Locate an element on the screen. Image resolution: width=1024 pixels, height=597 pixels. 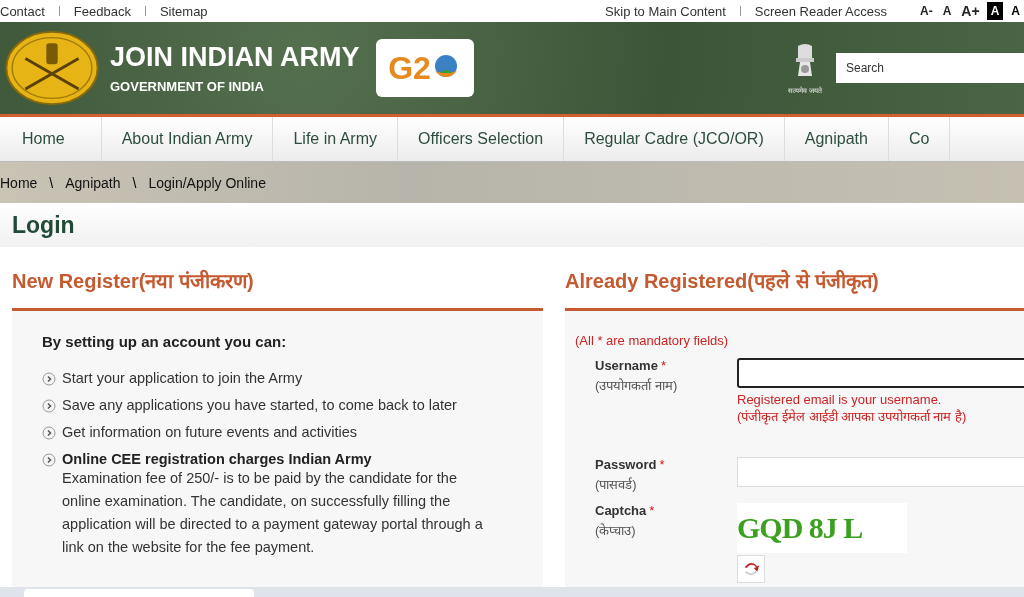
refresh-captcha-button is located at coordinates (751, 569).